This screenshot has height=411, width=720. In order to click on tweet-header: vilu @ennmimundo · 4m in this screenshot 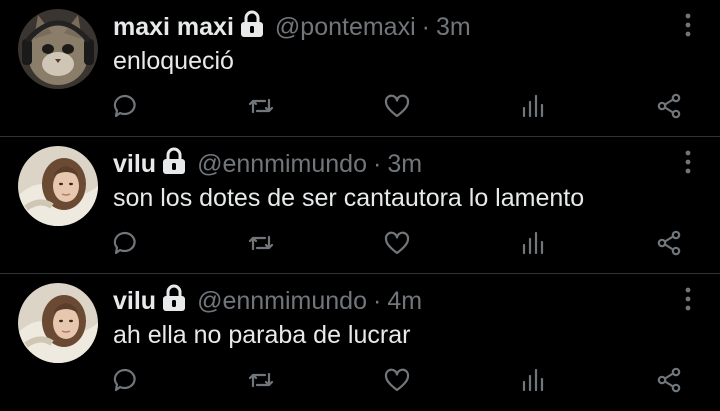, I will do `click(386, 300)`.